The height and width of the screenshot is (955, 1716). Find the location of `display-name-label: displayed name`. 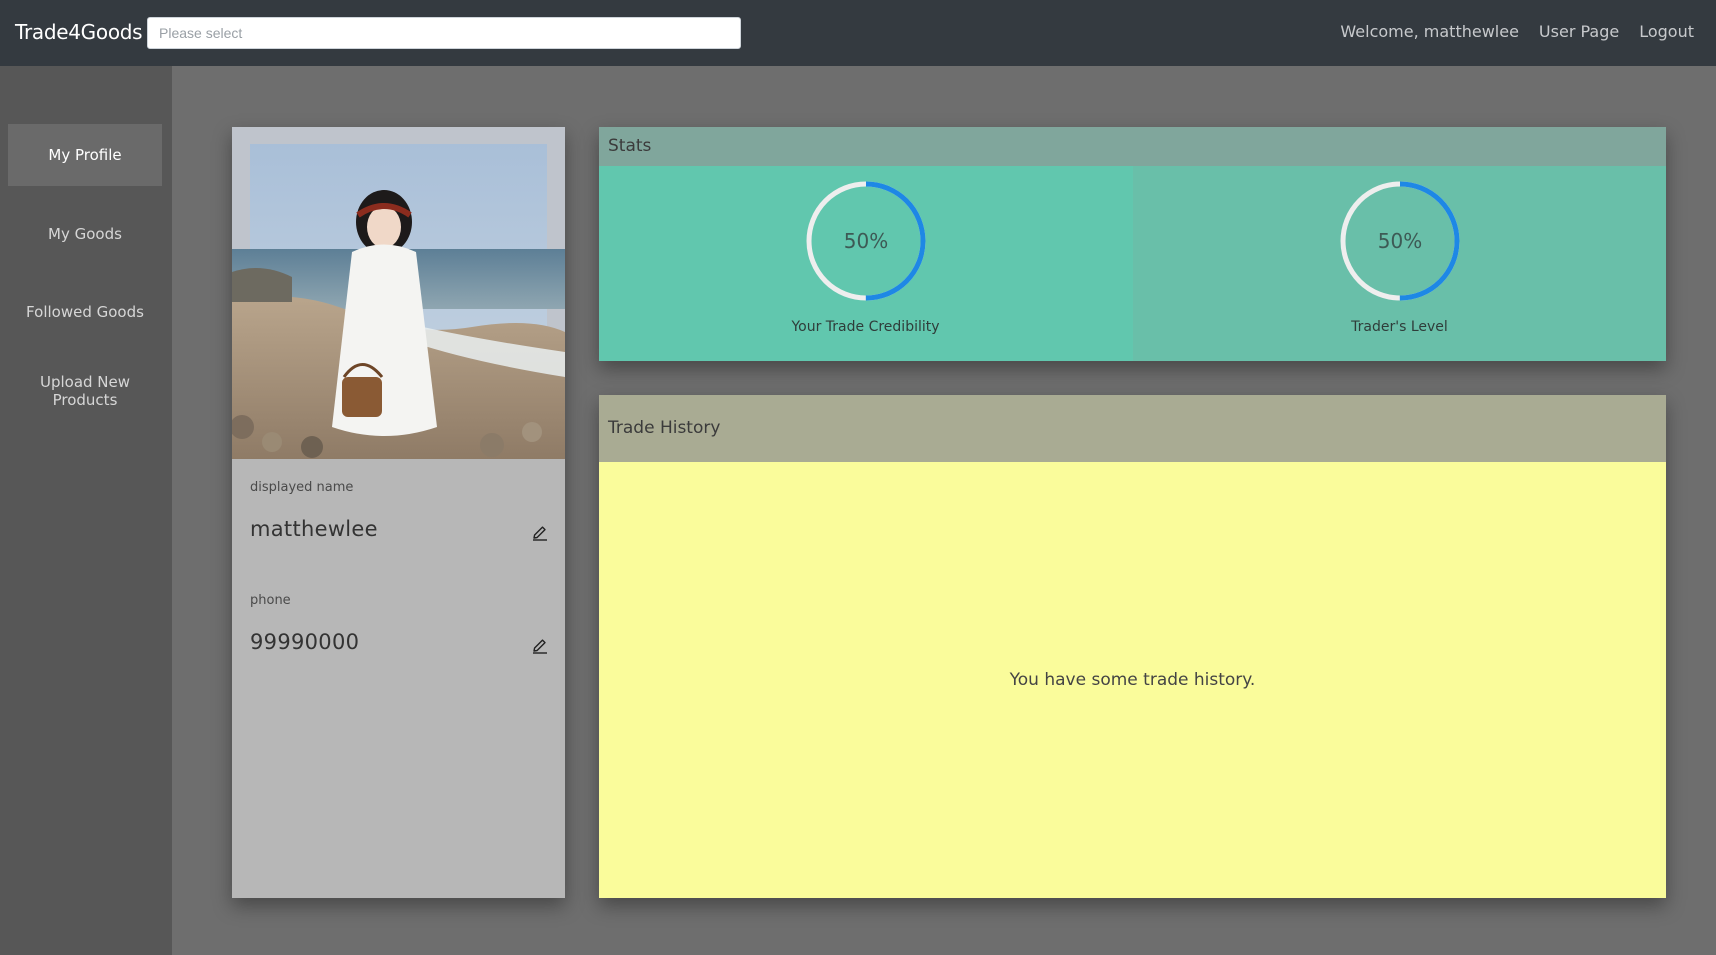

display-name-label: displayed name is located at coordinates (302, 487).